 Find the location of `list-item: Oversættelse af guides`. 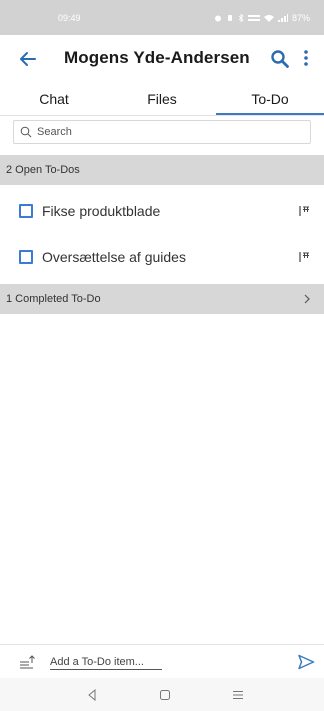

list-item: Oversættelse af guides is located at coordinates (162, 257).